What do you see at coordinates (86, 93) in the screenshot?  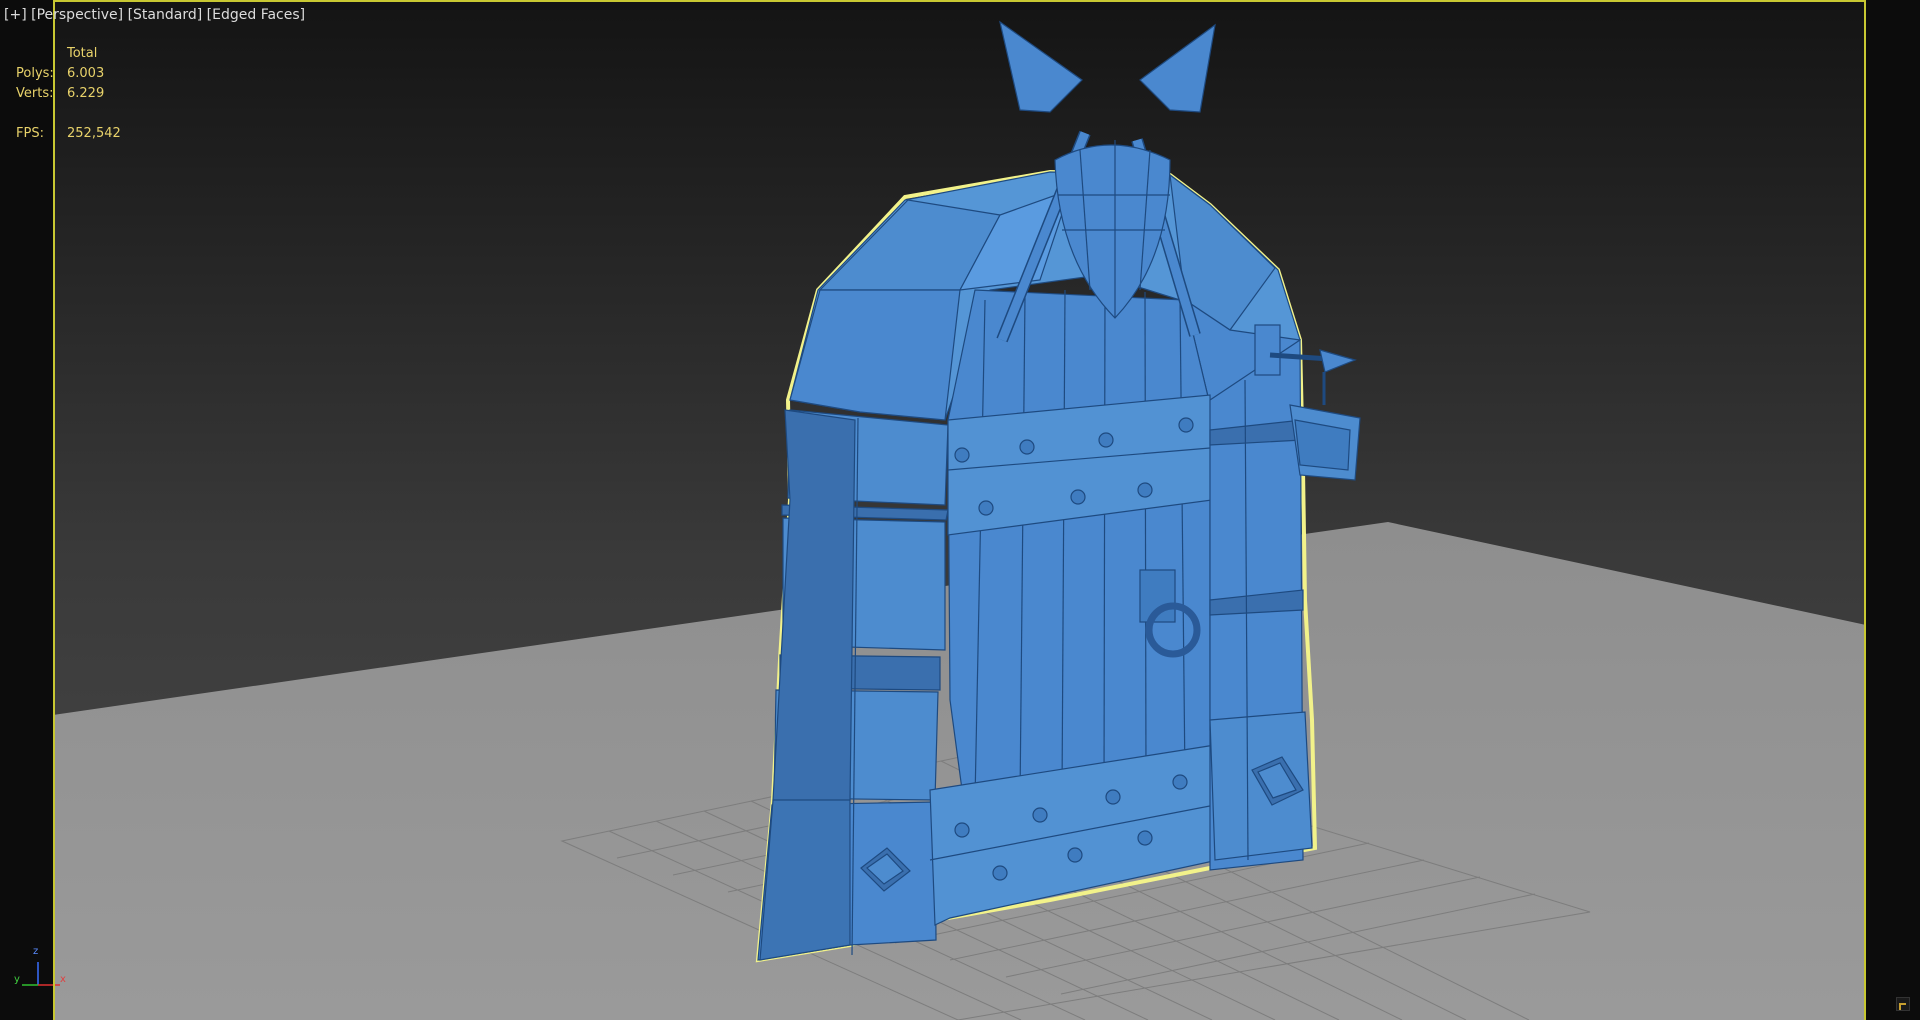 I see `verts-value: 6.229` at bounding box center [86, 93].